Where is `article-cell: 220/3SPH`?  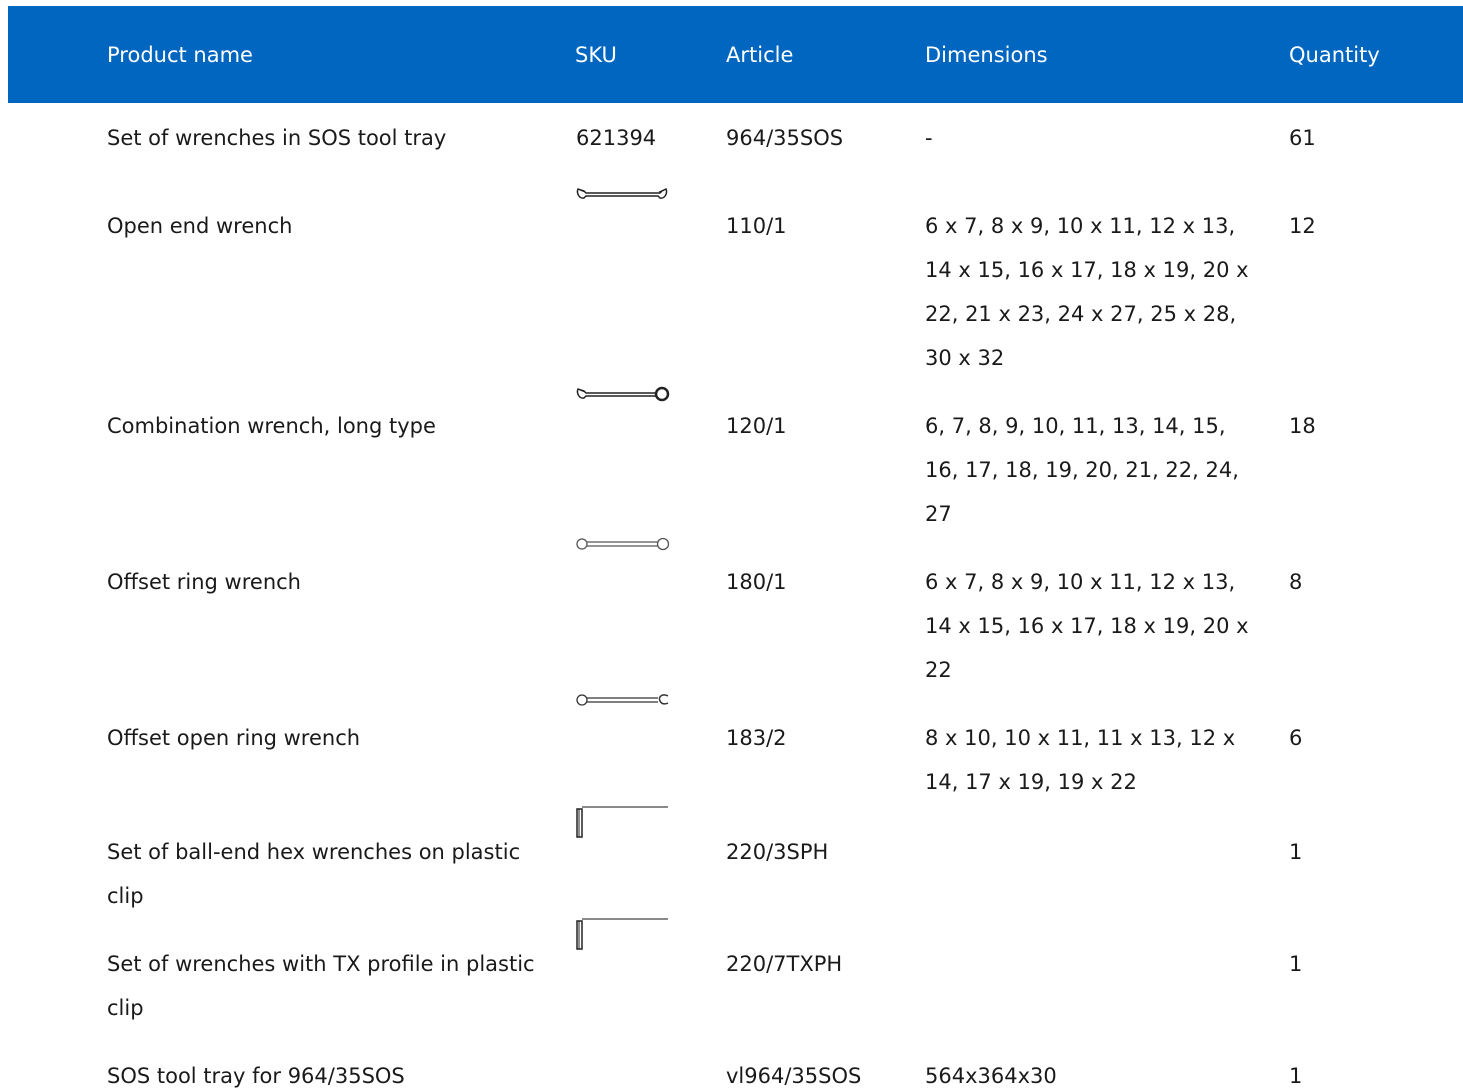 article-cell: 220/3SPH is located at coordinates (777, 852).